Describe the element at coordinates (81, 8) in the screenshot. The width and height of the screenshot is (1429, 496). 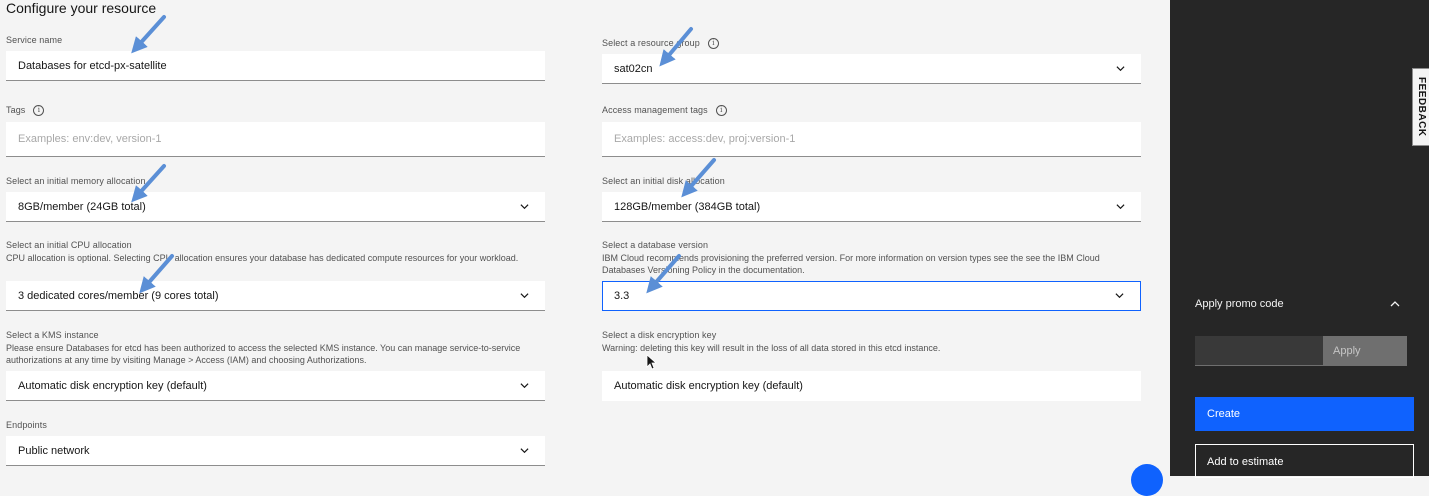
I see `page-title: Configure your resource` at that location.